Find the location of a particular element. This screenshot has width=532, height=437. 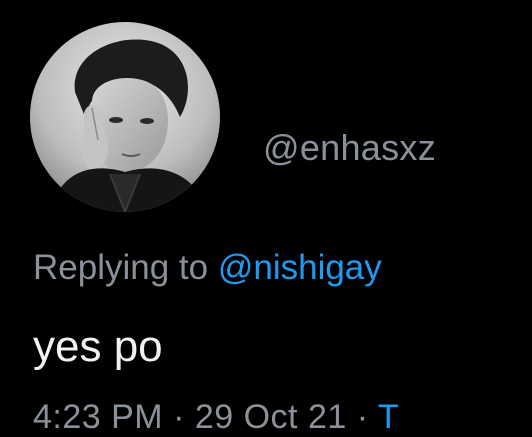

replying-to-label: Replying to is located at coordinates (125, 267).